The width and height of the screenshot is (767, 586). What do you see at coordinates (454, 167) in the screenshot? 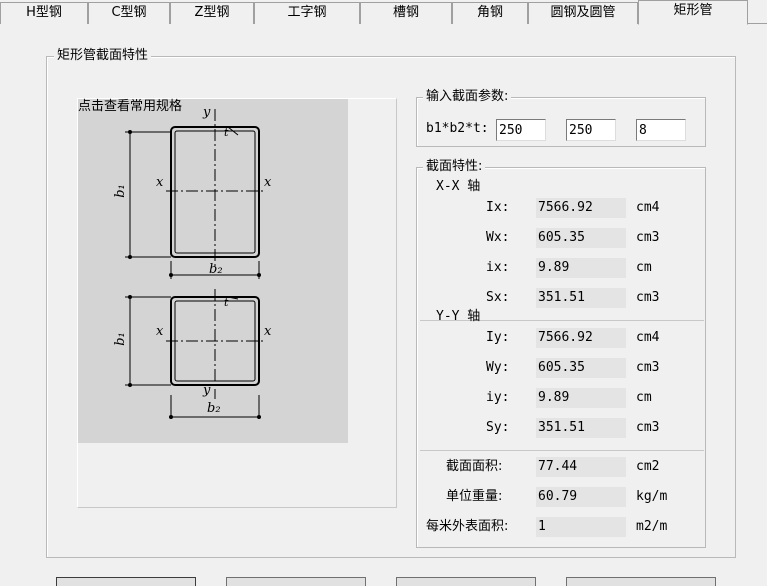
I see `props-group-title: 截面特性:` at bounding box center [454, 167].